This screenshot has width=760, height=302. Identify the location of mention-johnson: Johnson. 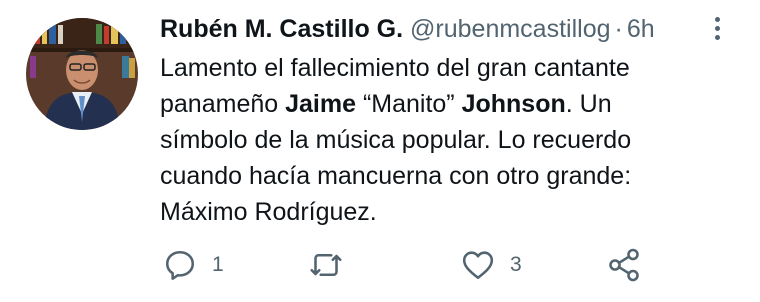
(513, 104).